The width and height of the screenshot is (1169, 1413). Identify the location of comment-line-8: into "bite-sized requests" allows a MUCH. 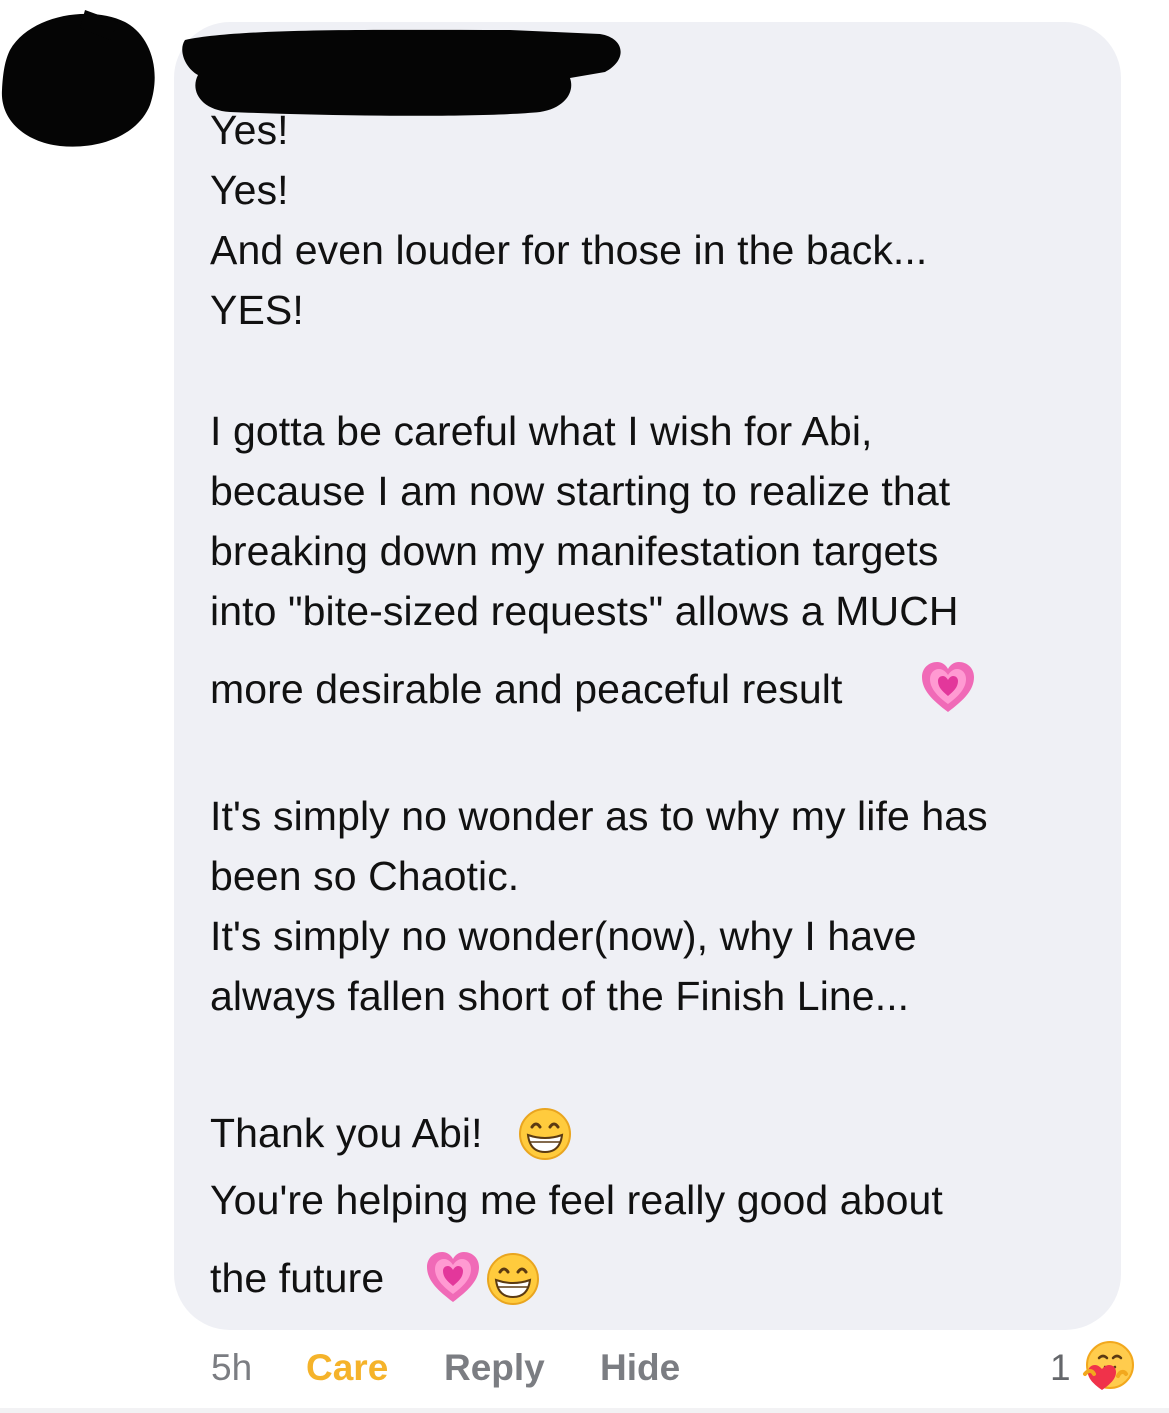
(584, 611).